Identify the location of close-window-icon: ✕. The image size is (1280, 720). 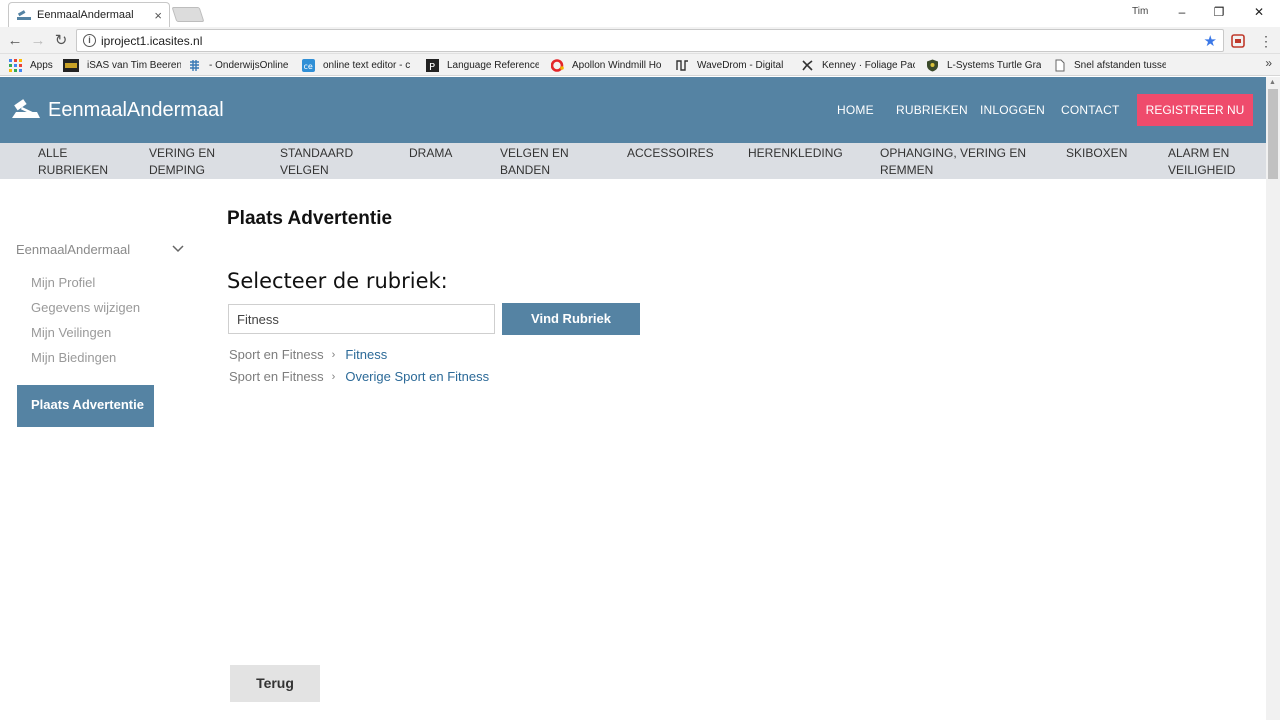
(1259, 12).